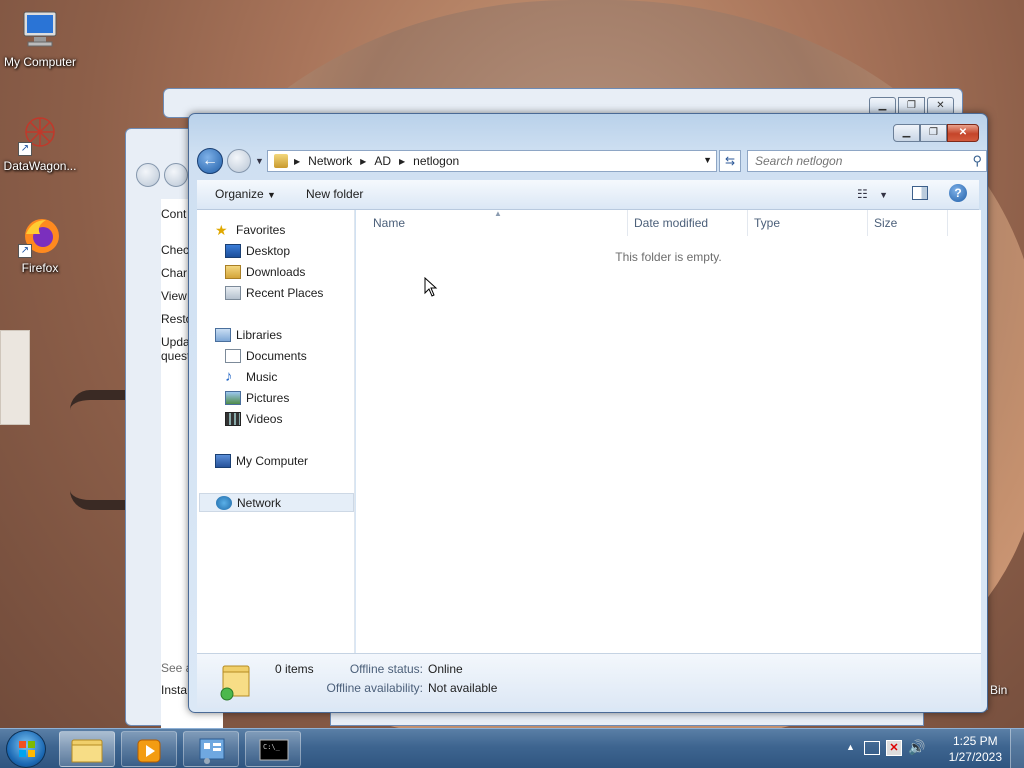  Describe the element at coordinates (977, 161) in the screenshot. I see `search-icon: ⚲` at that location.